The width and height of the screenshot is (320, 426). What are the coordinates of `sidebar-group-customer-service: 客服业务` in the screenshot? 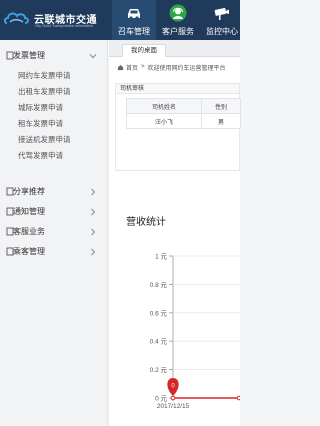 It's located at (53, 232).